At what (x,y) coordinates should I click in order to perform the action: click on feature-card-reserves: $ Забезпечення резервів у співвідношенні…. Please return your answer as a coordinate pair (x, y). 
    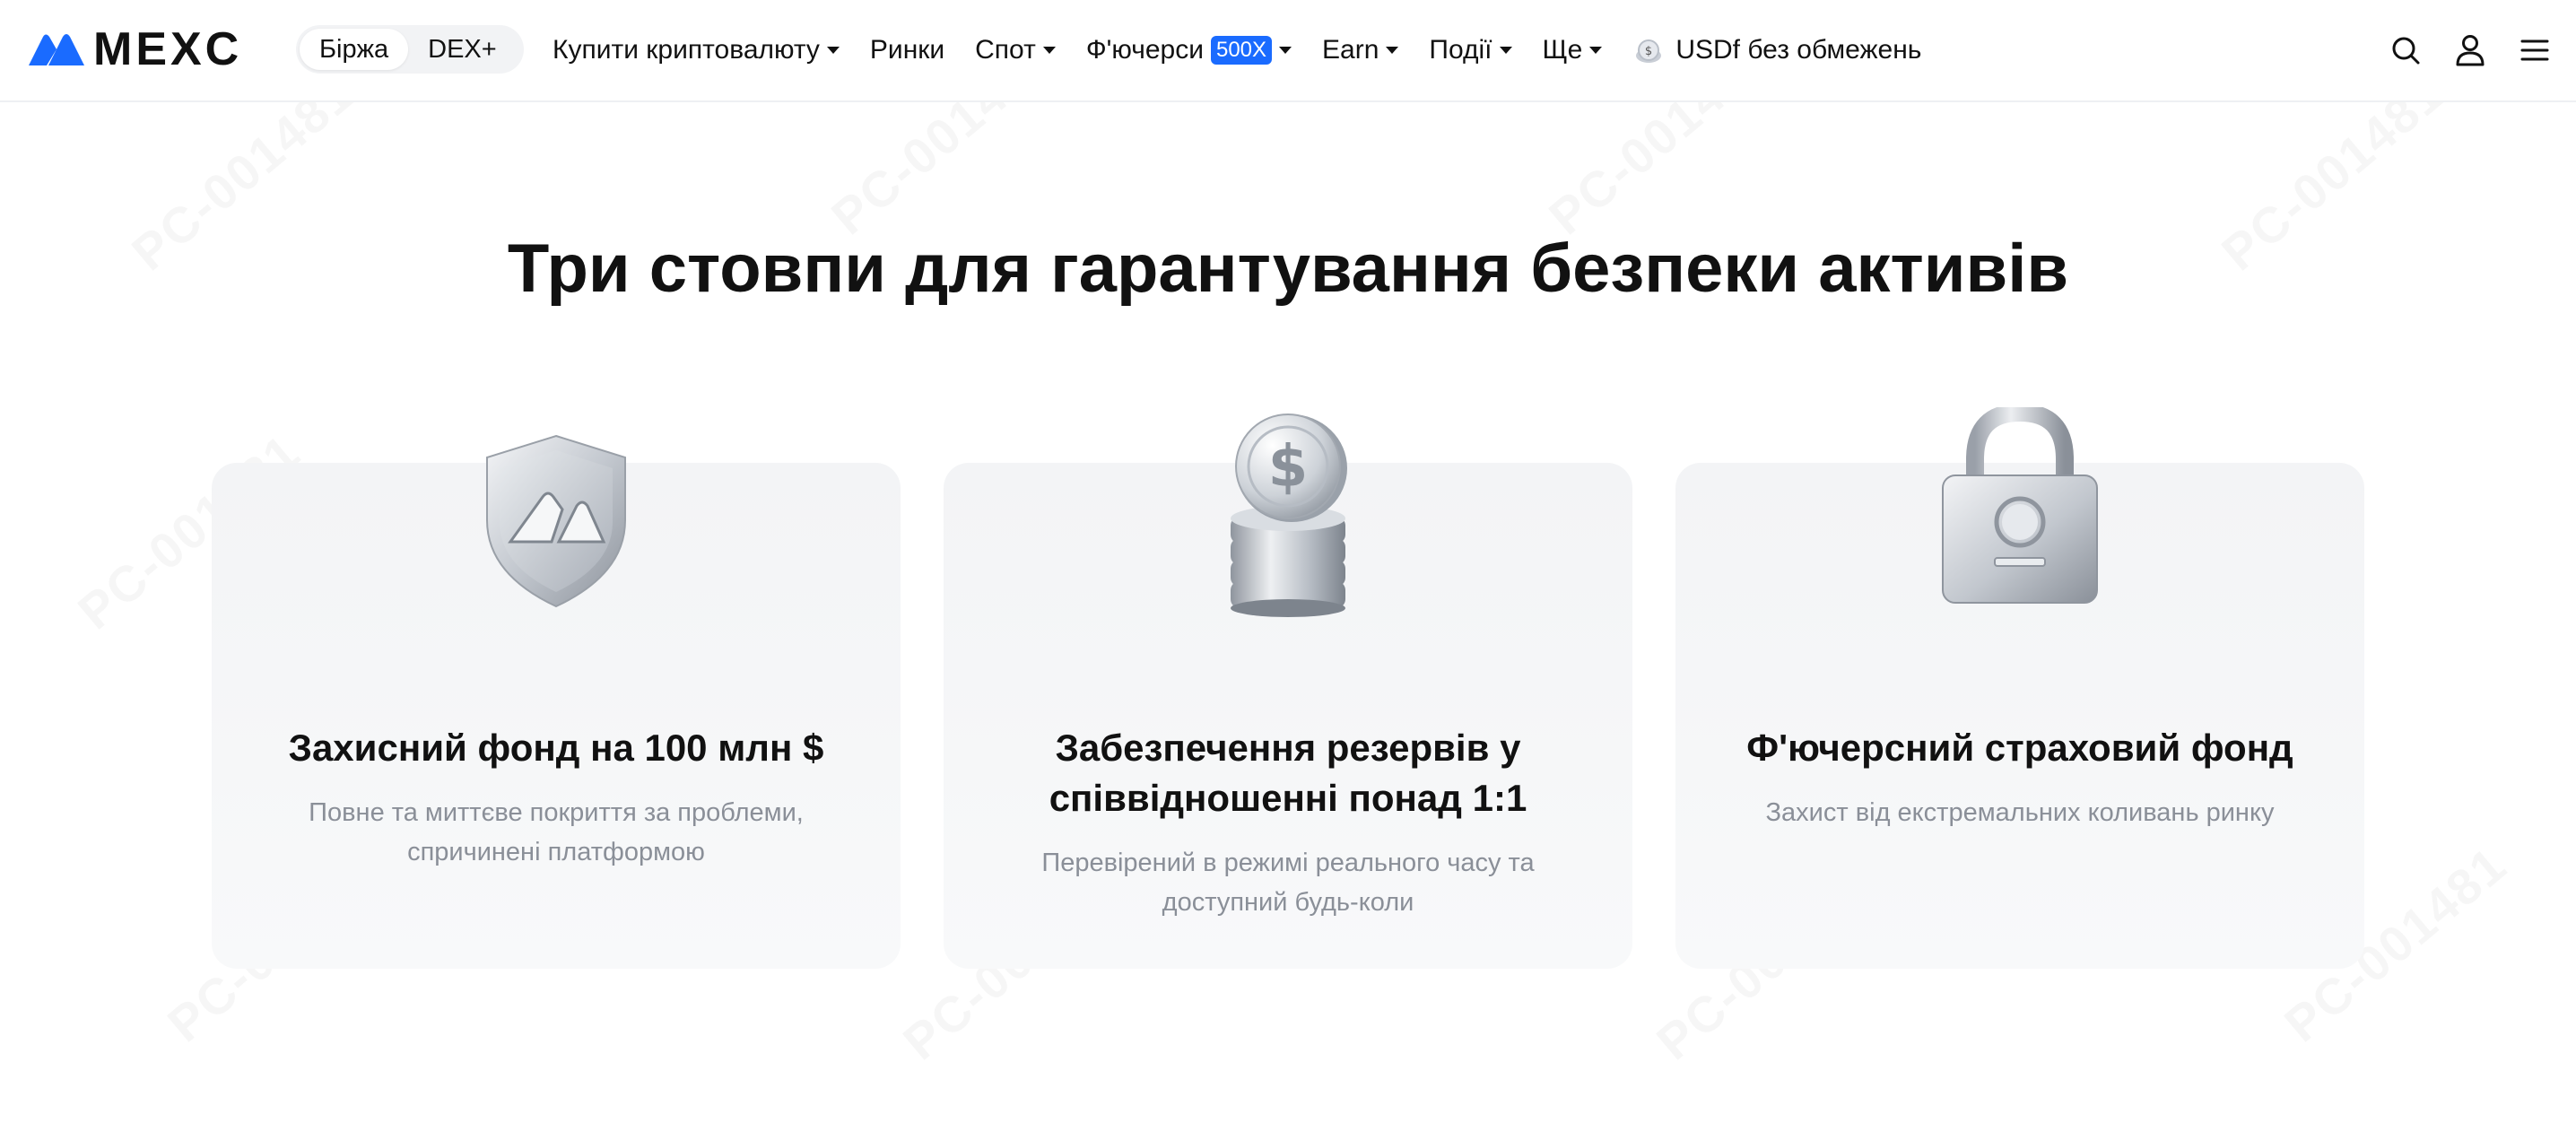
    Looking at the image, I should click on (1288, 691).